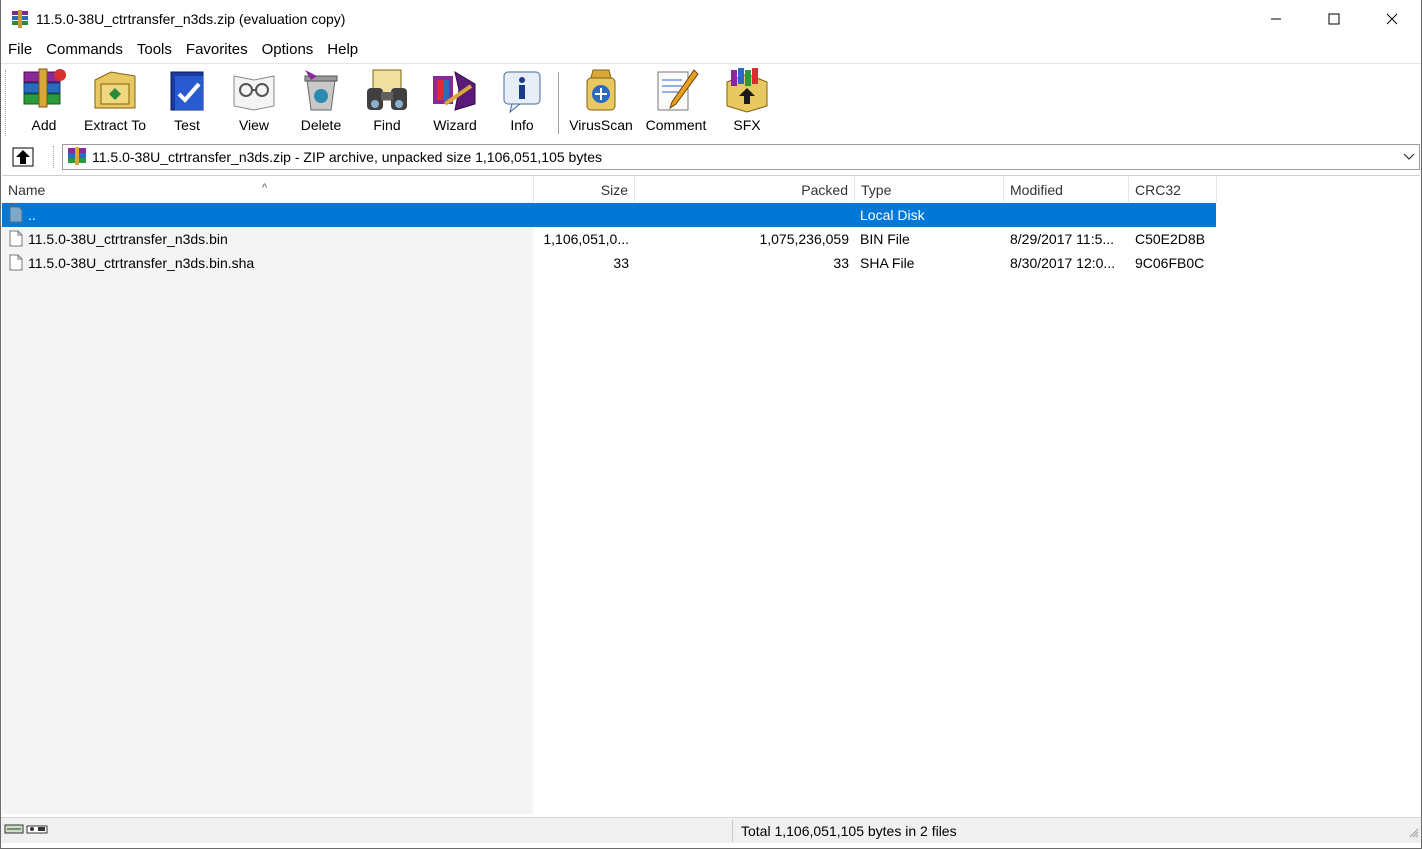 The image size is (1422, 849). Describe the element at coordinates (37, 829) in the screenshot. I see `key-icon` at that location.